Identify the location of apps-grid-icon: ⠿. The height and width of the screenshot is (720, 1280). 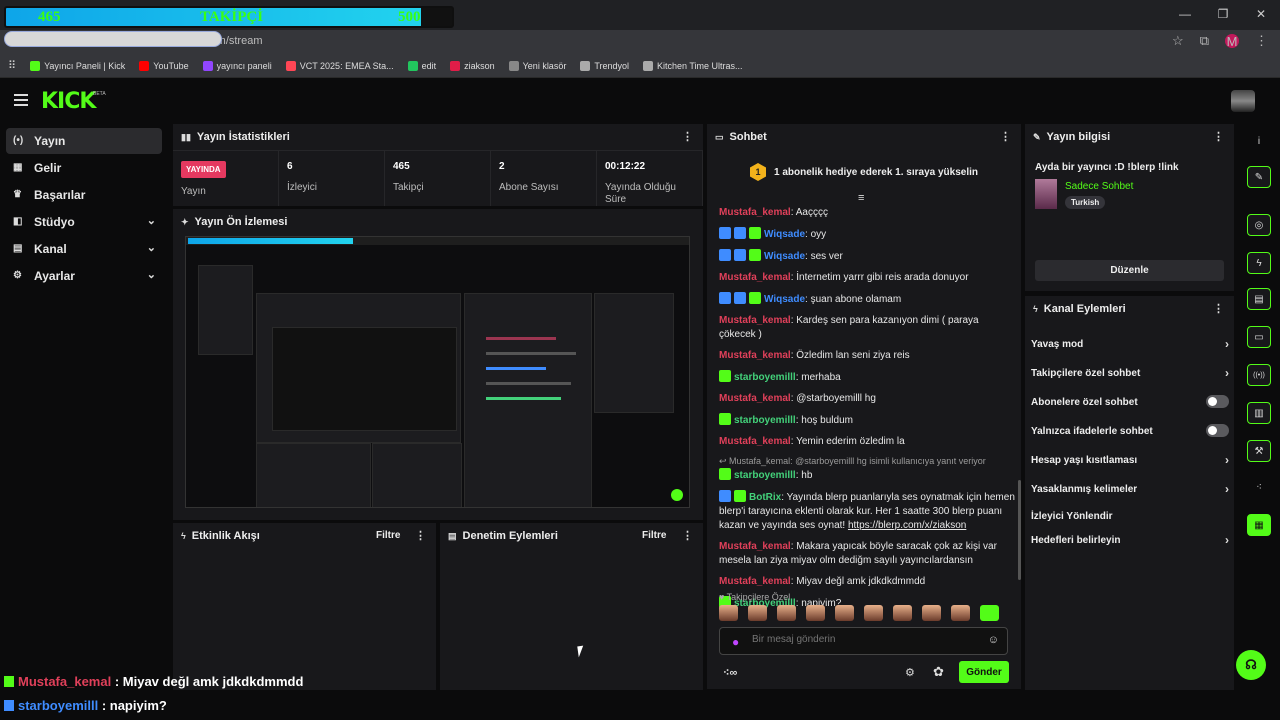
(12, 65).